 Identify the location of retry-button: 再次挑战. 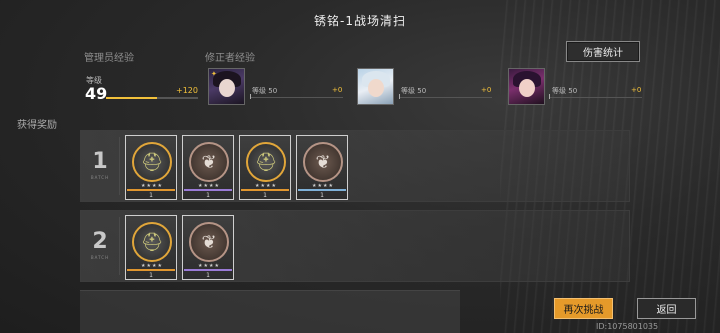
(583, 308).